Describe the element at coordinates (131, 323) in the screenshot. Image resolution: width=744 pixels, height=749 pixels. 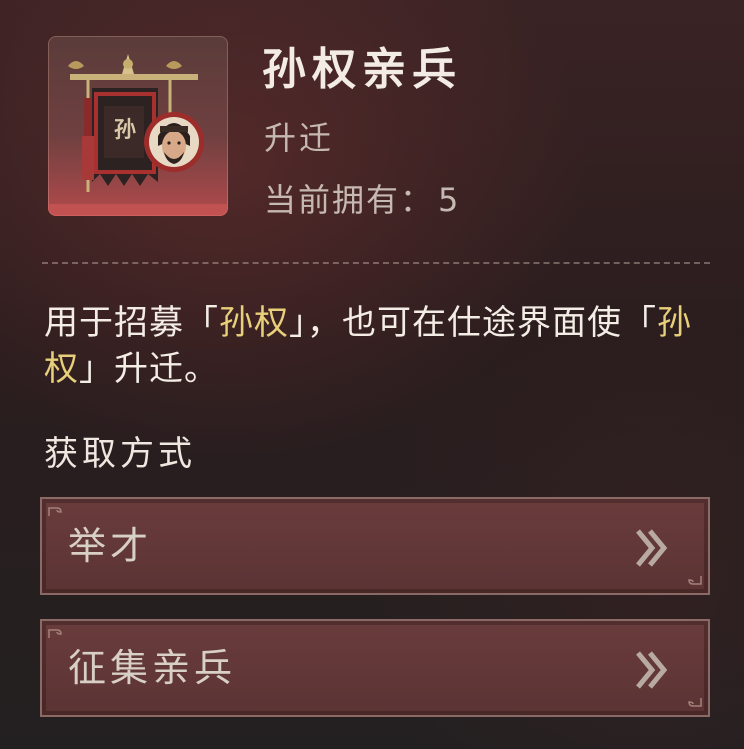
I see `description-text: 用于招募「` at that location.